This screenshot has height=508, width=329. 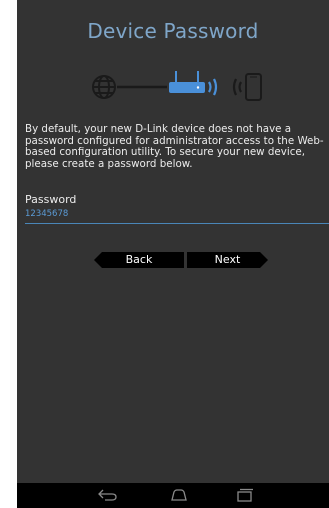 I want to click on globe-icon, so click(x=104, y=87).